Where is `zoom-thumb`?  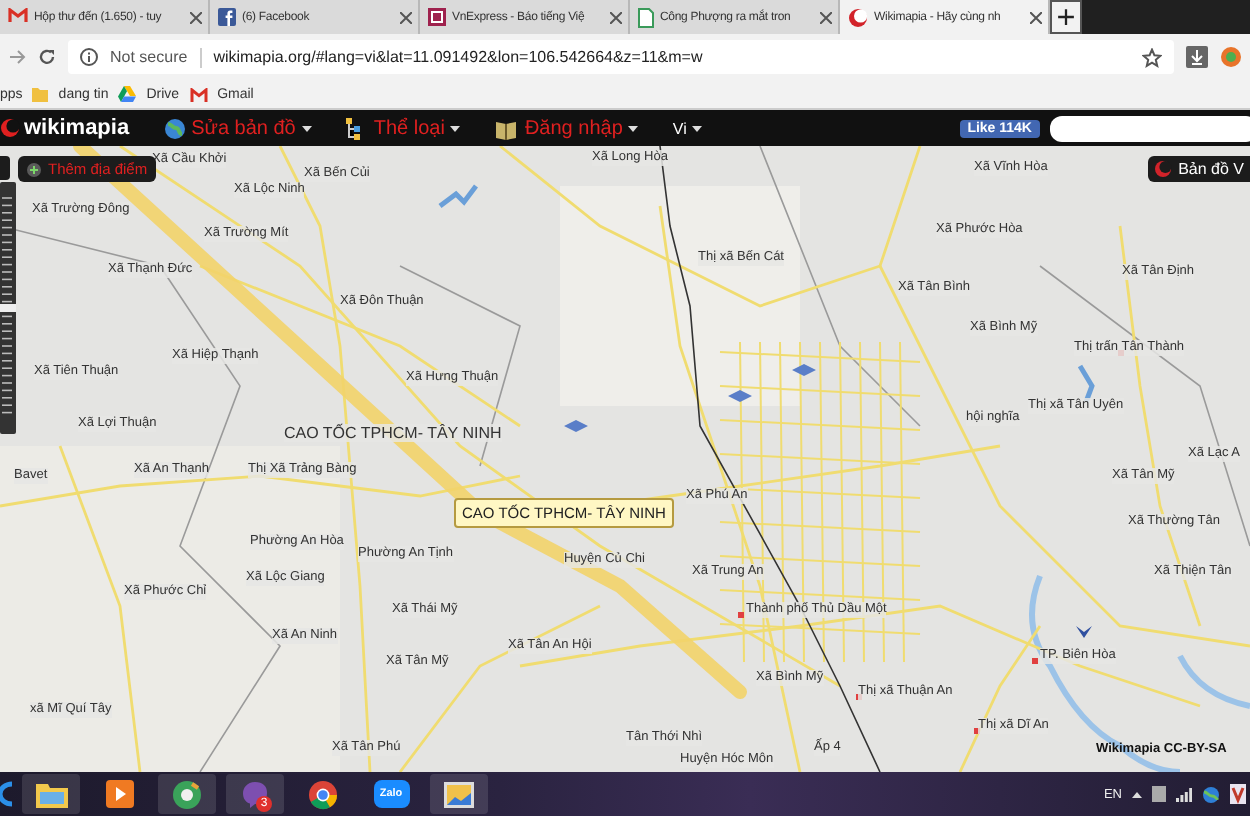
zoom-thumb is located at coordinates (8, 308).